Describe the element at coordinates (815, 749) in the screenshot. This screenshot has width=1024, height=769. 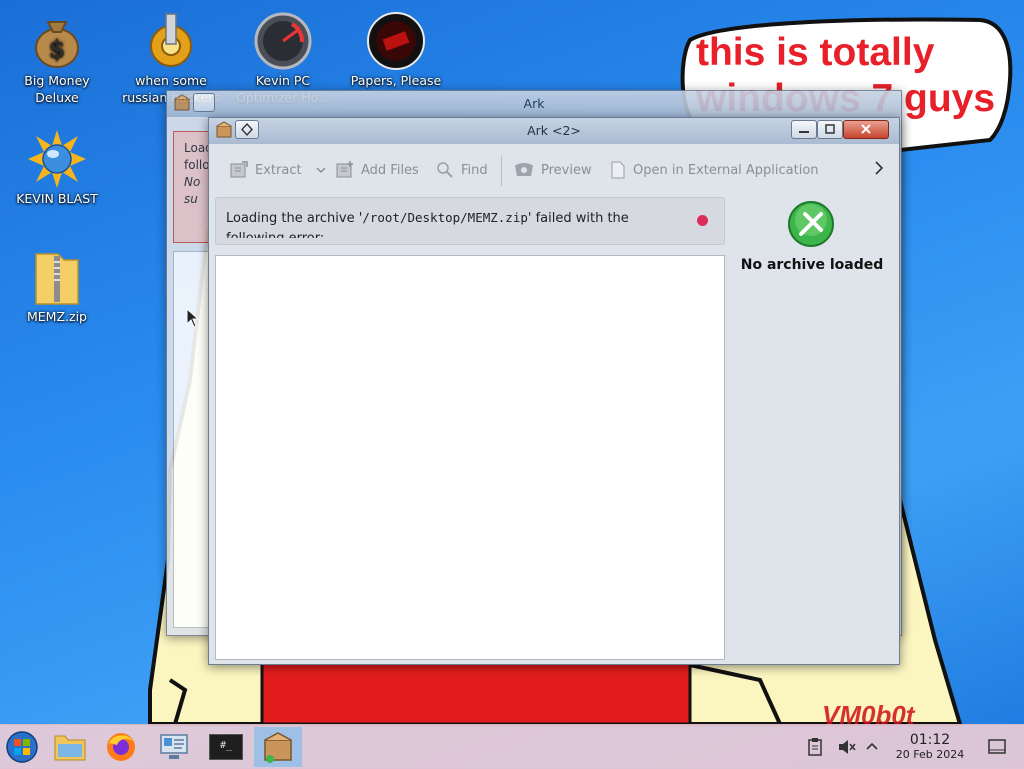
I see `clipboard-icon` at that location.